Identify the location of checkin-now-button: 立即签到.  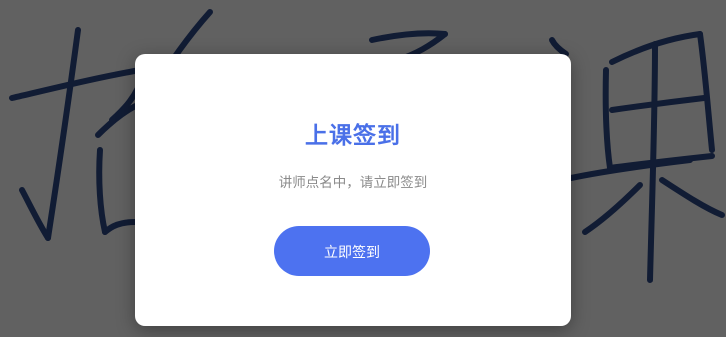
(352, 251).